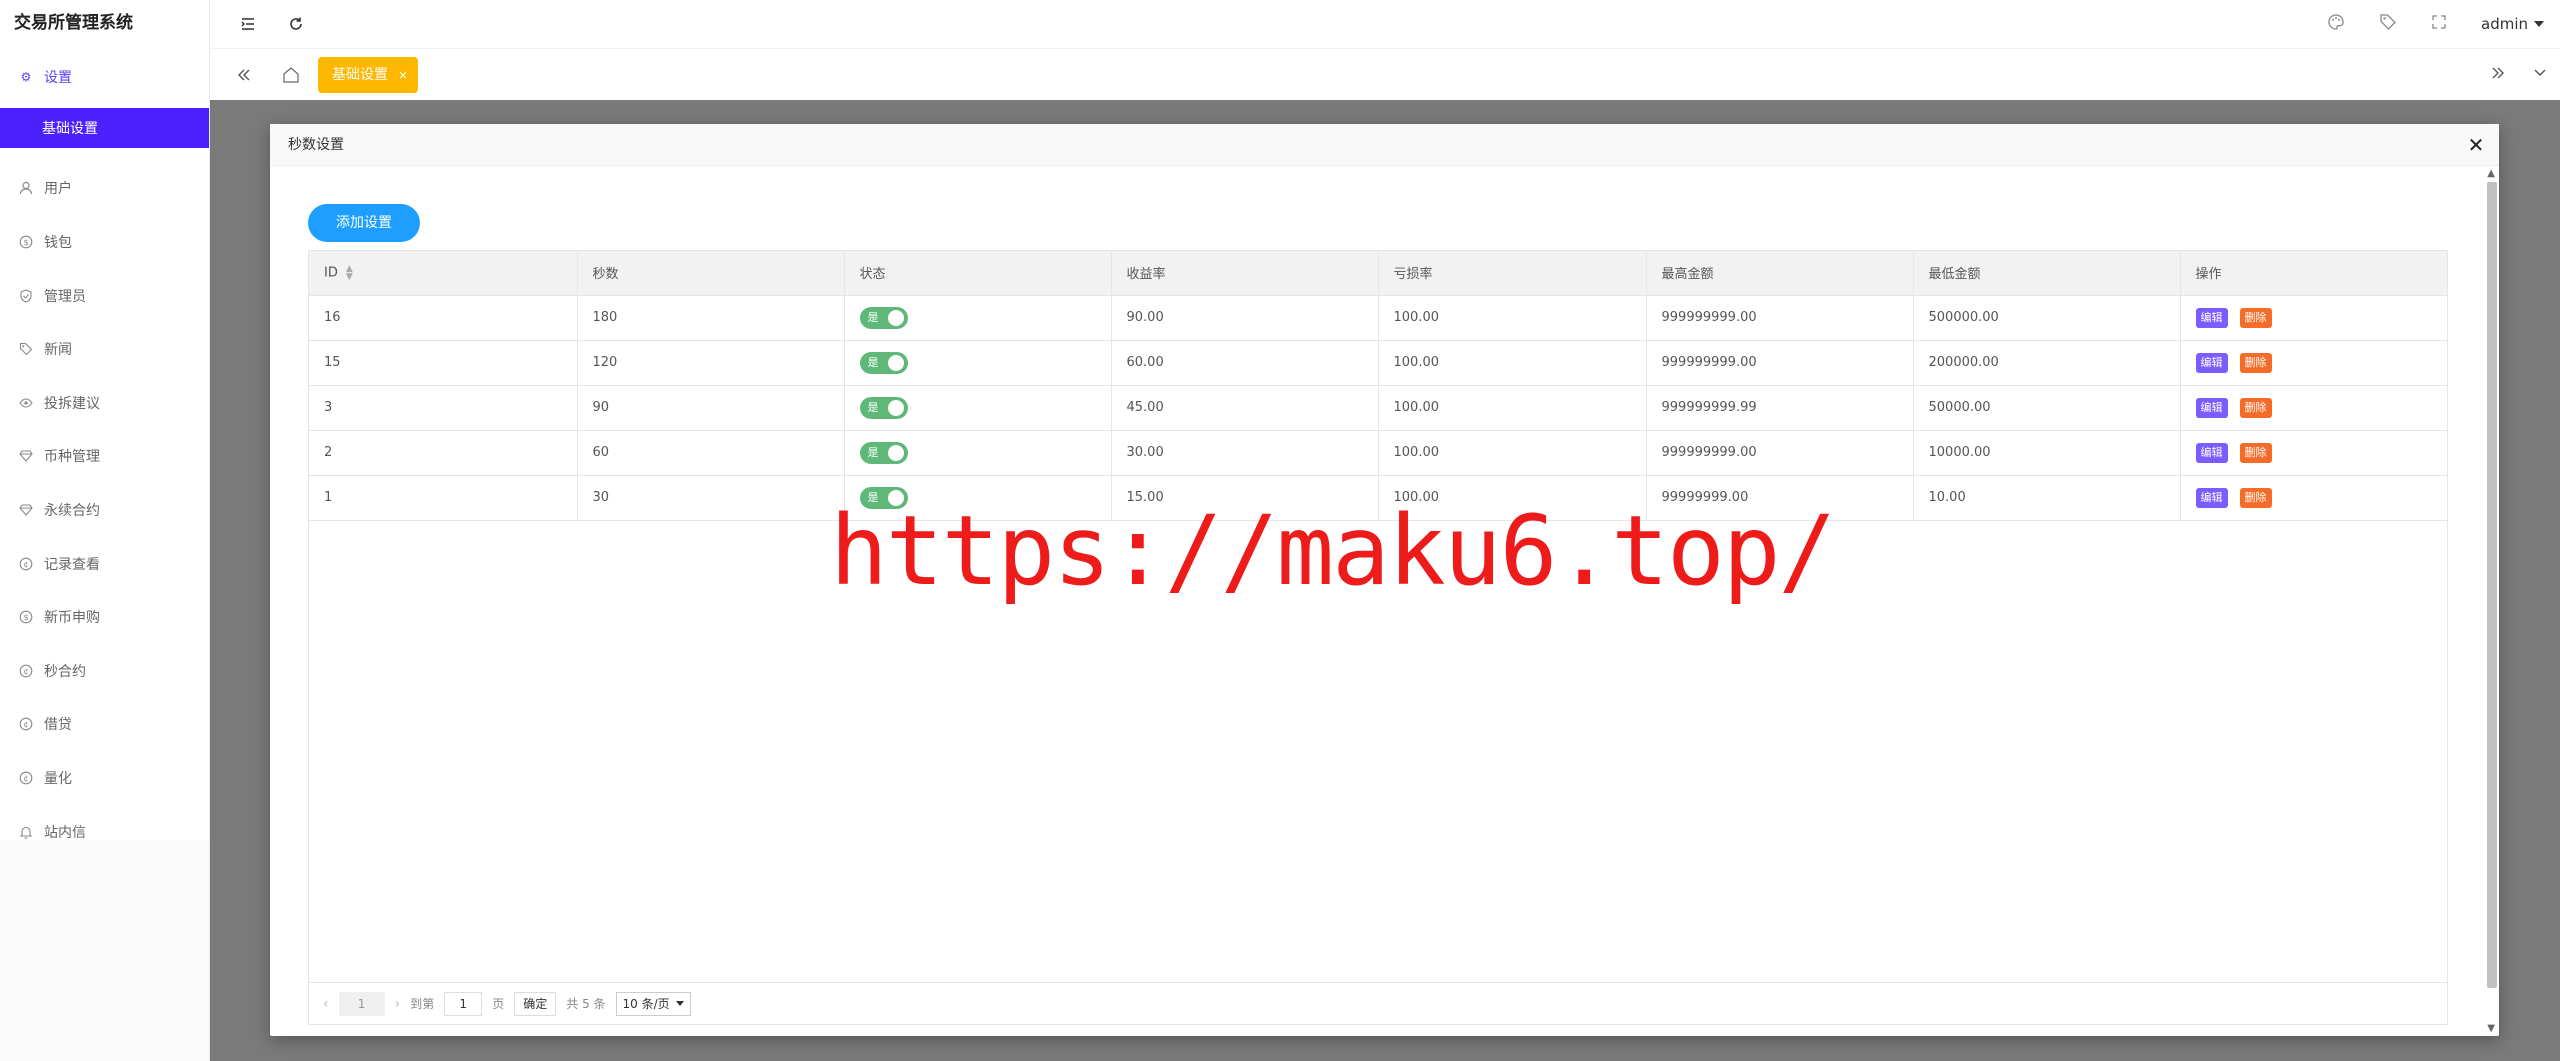 The image size is (2560, 1061). What do you see at coordinates (2047, 453) in the screenshot?
I see `cell-min-amount: 10000.00` at bounding box center [2047, 453].